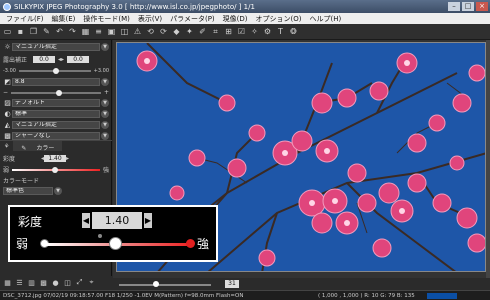 The image size is (490, 300). Describe the element at coordinates (326, 19) in the screenshot. I see `menu-help: ヘルプ(H)` at that location.